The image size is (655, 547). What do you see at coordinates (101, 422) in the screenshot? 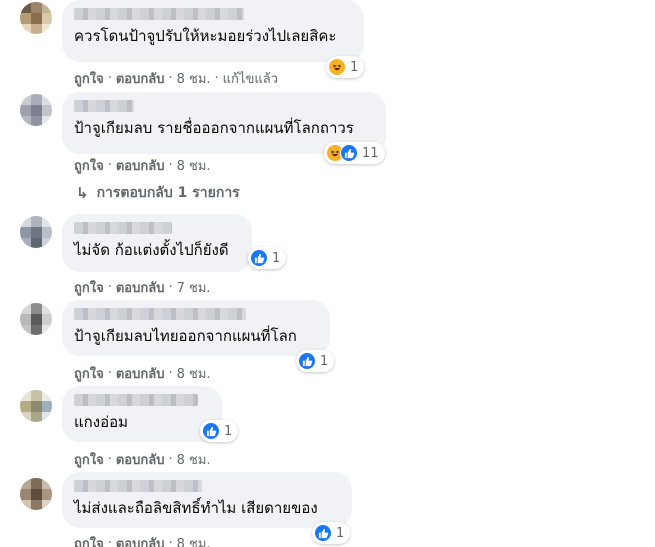
I see `comment-text: แกงอ่อม` at bounding box center [101, 422].